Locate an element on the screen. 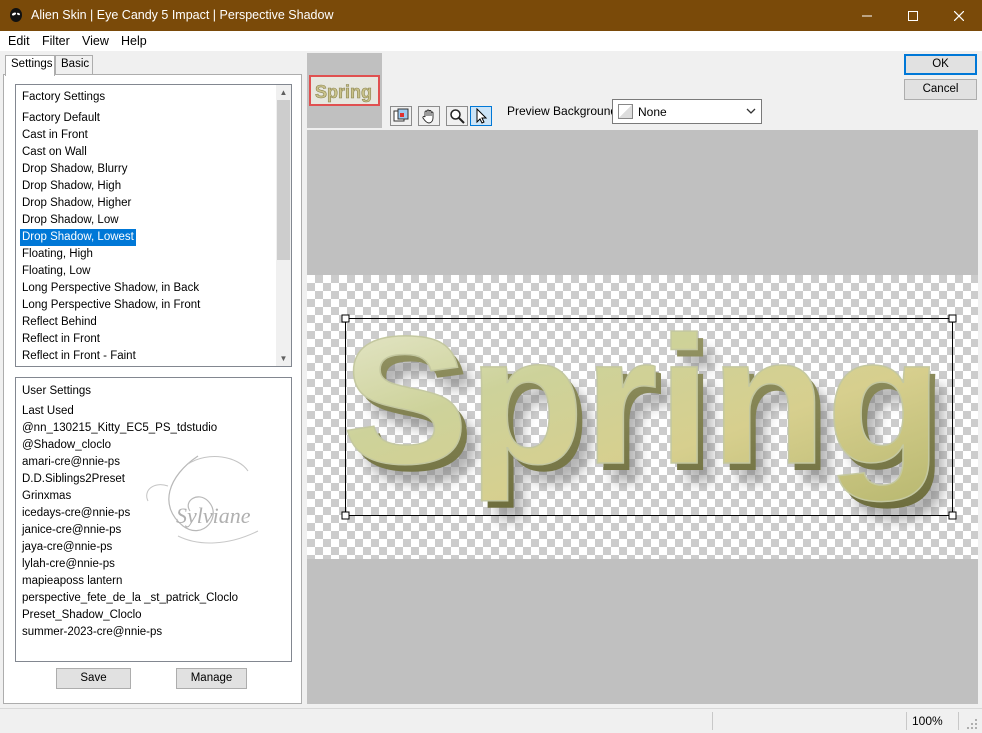  chevron-down-icon is located at coordinates (751, 111).